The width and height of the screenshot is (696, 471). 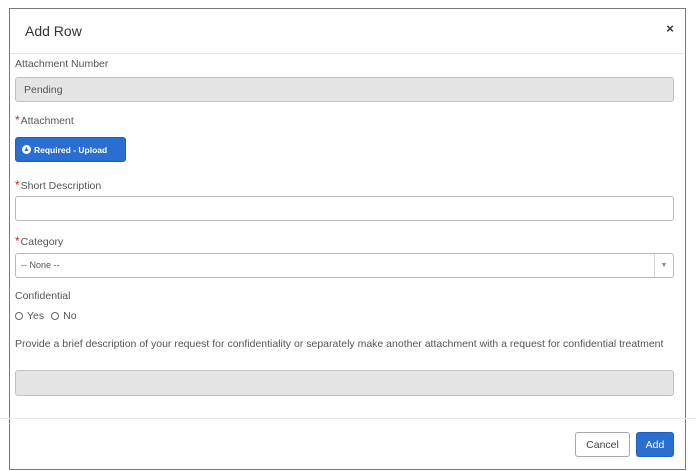 What do you see at coordinates (344, 383) in the screenshot?
I see `confidential-description-field` at bounding box center [344, 383].